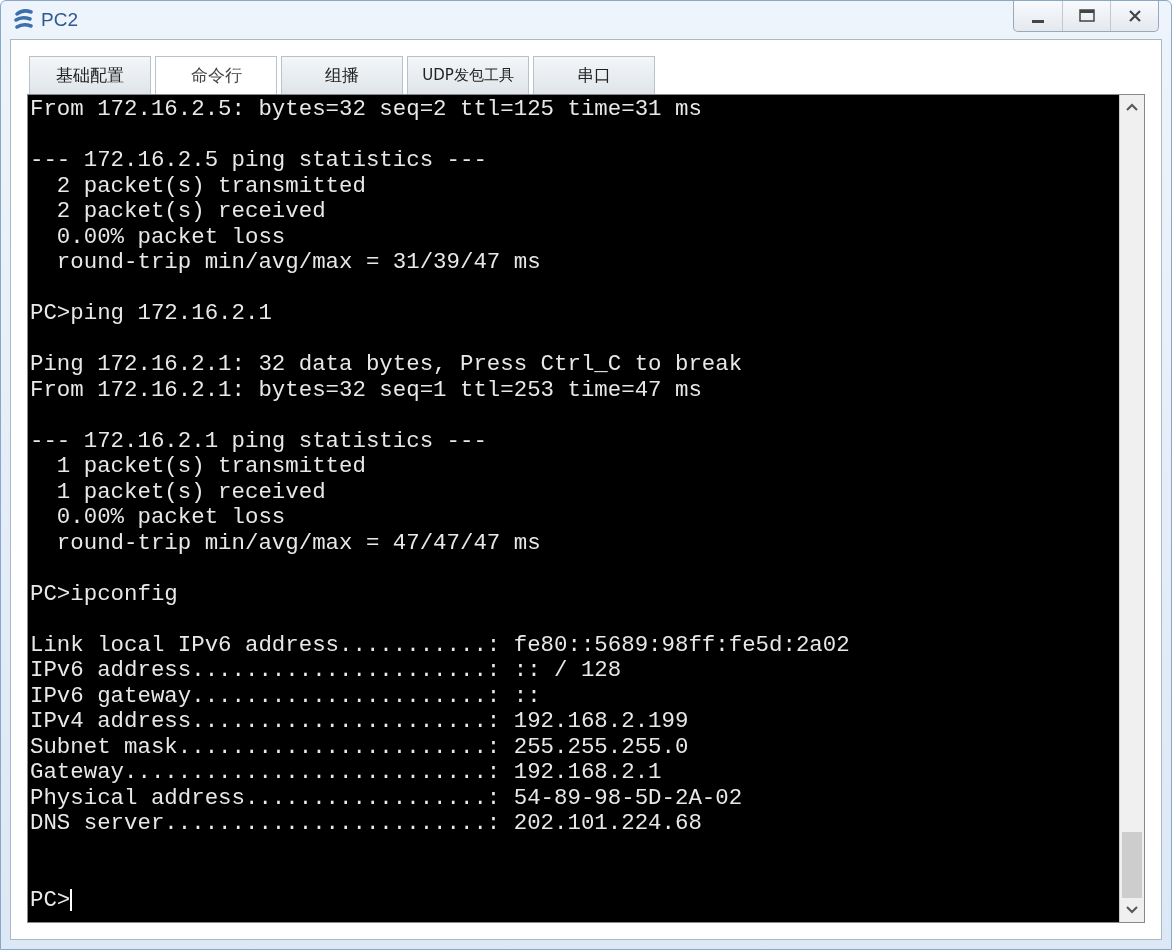 This screenshot has height=950, width=1172. Describe the element at coordinates (342, 75) in the screenshot. I see `tab: 组播` at that location.